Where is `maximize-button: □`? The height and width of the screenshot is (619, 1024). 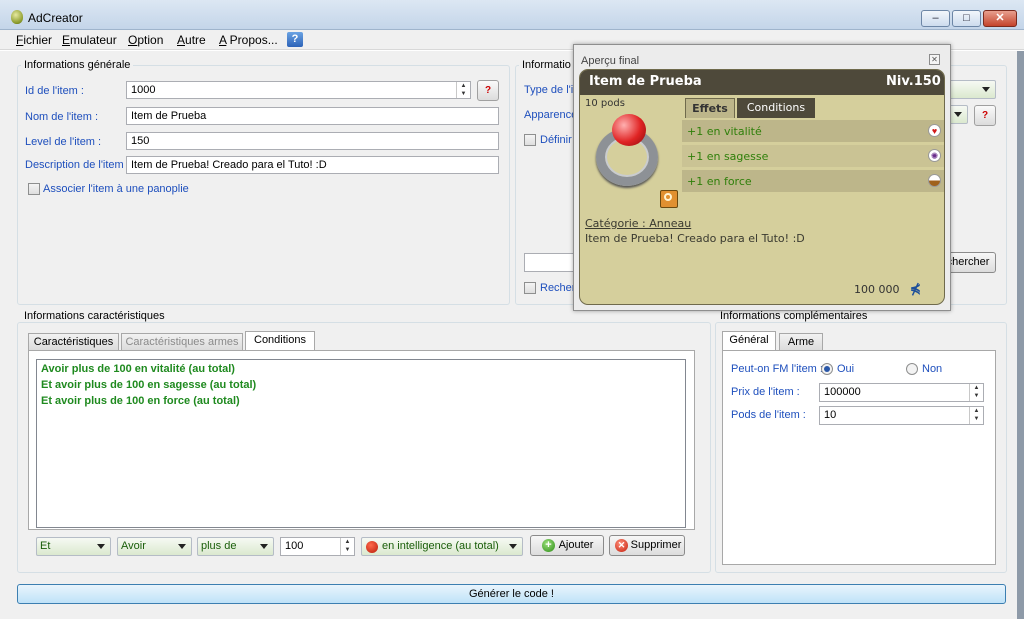 maximize-button: □ is located at coordinates (966, 18).